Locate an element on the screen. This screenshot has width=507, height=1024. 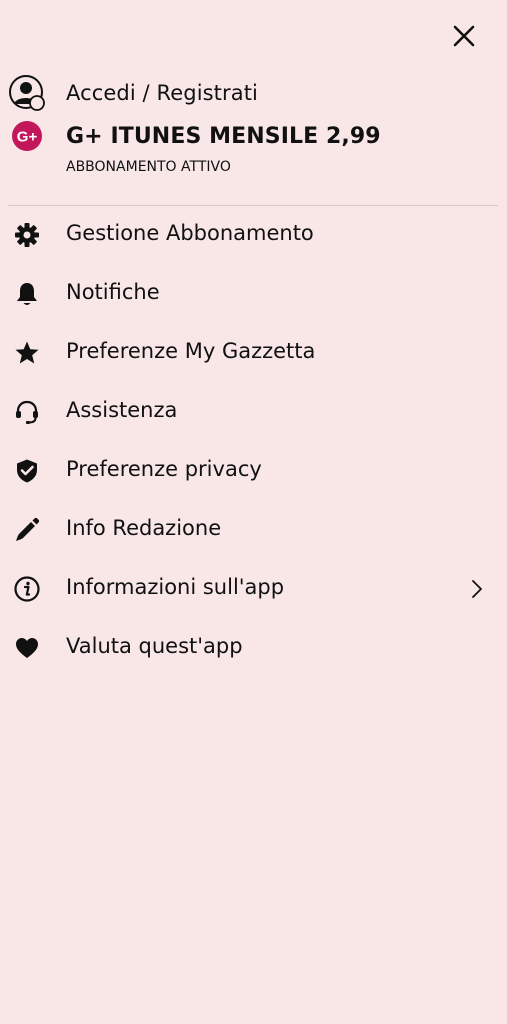
menu-item-notifiche: Notifiche is located at coordinates (253, 294).